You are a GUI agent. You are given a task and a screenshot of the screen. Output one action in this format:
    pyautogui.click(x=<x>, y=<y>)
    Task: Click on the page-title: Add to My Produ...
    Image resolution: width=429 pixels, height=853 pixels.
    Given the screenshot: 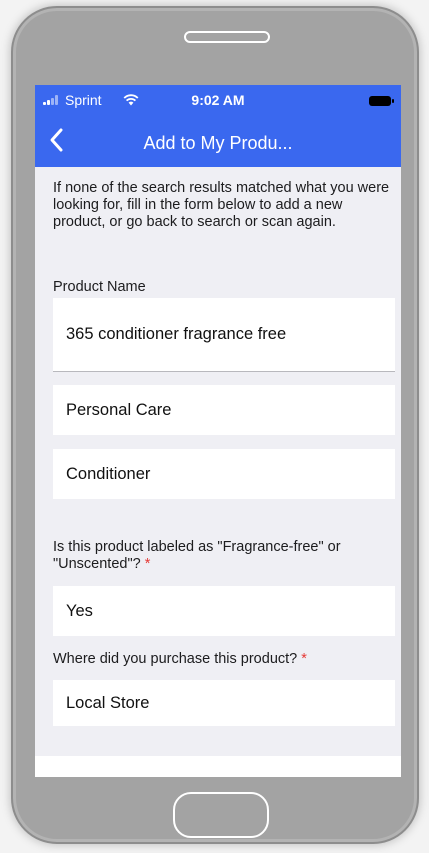 What is the action you would take?
    pyautogui.click(x=218, y=143)
    